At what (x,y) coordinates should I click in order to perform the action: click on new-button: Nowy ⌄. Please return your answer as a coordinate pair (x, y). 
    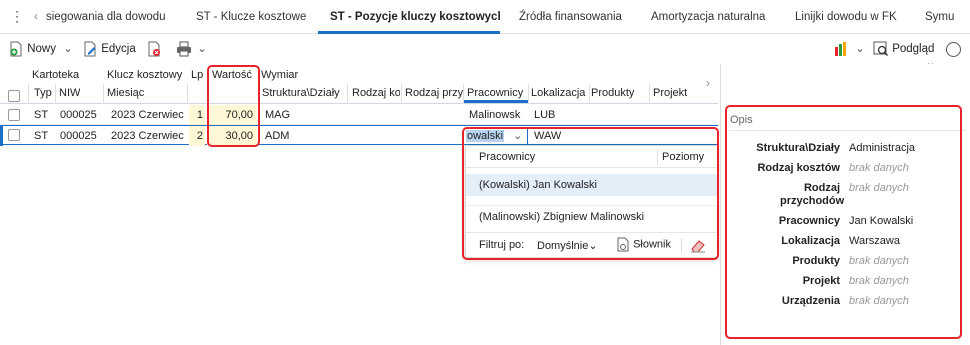
    Looking at the image, I should click on (40, 49).